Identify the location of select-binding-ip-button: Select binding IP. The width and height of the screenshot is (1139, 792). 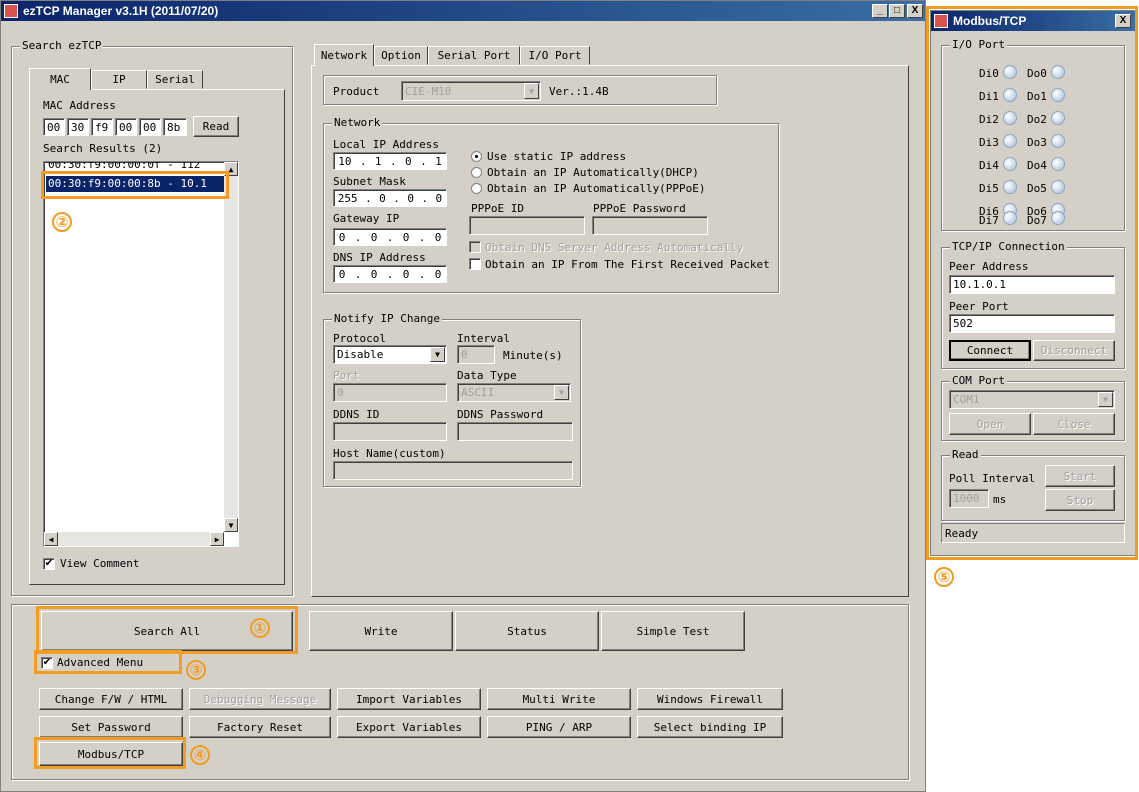
(710, 727).